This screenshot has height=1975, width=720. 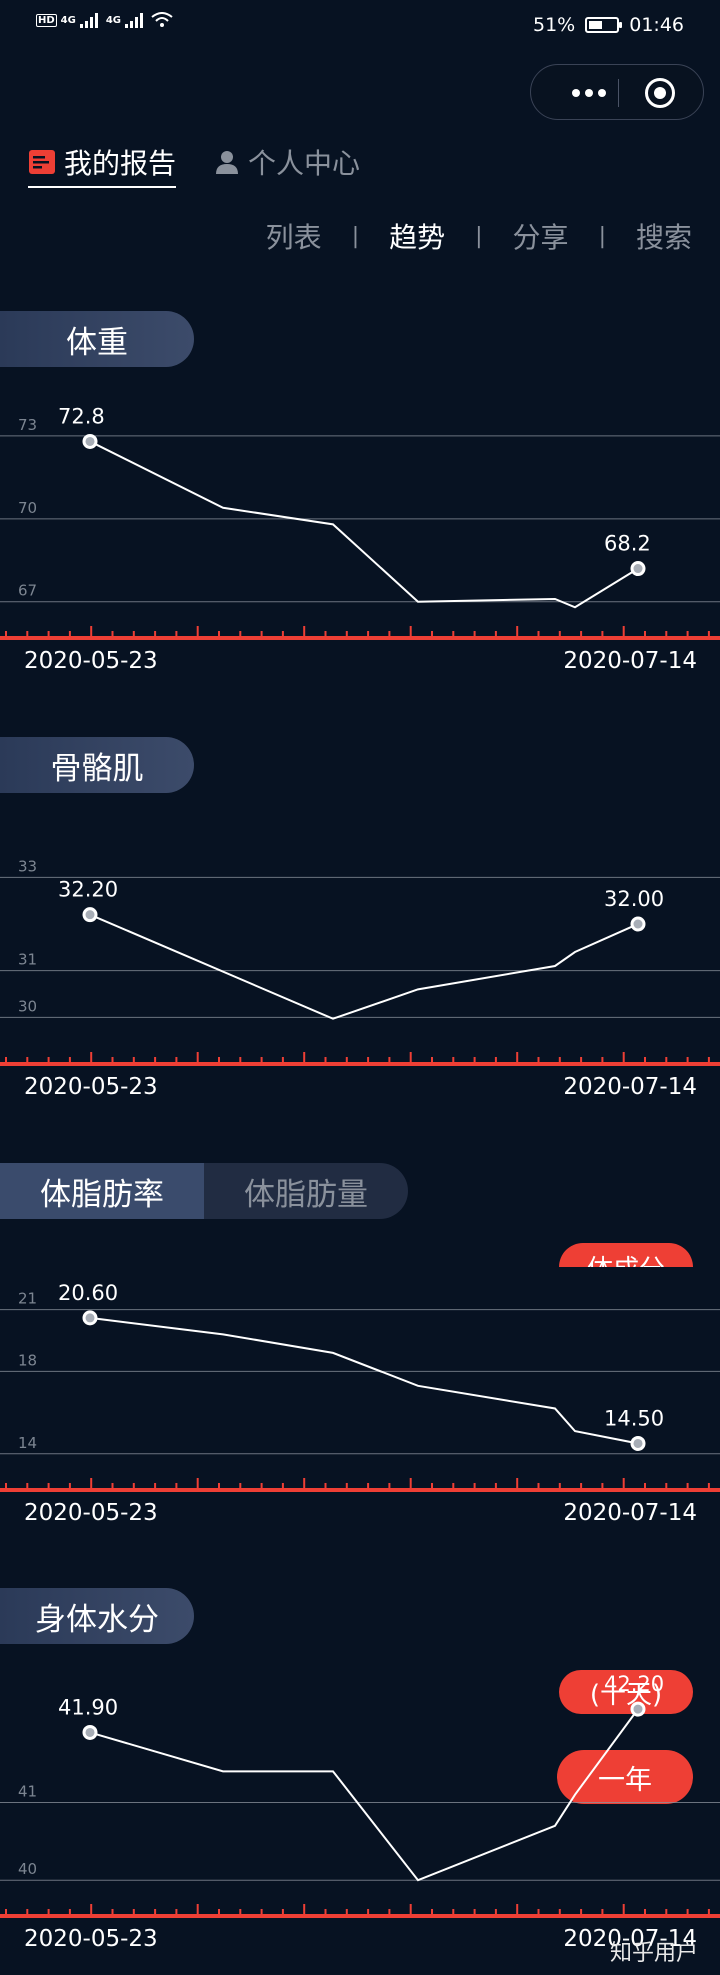 I want to click on capsule-separator, so click(x=618, y=93).